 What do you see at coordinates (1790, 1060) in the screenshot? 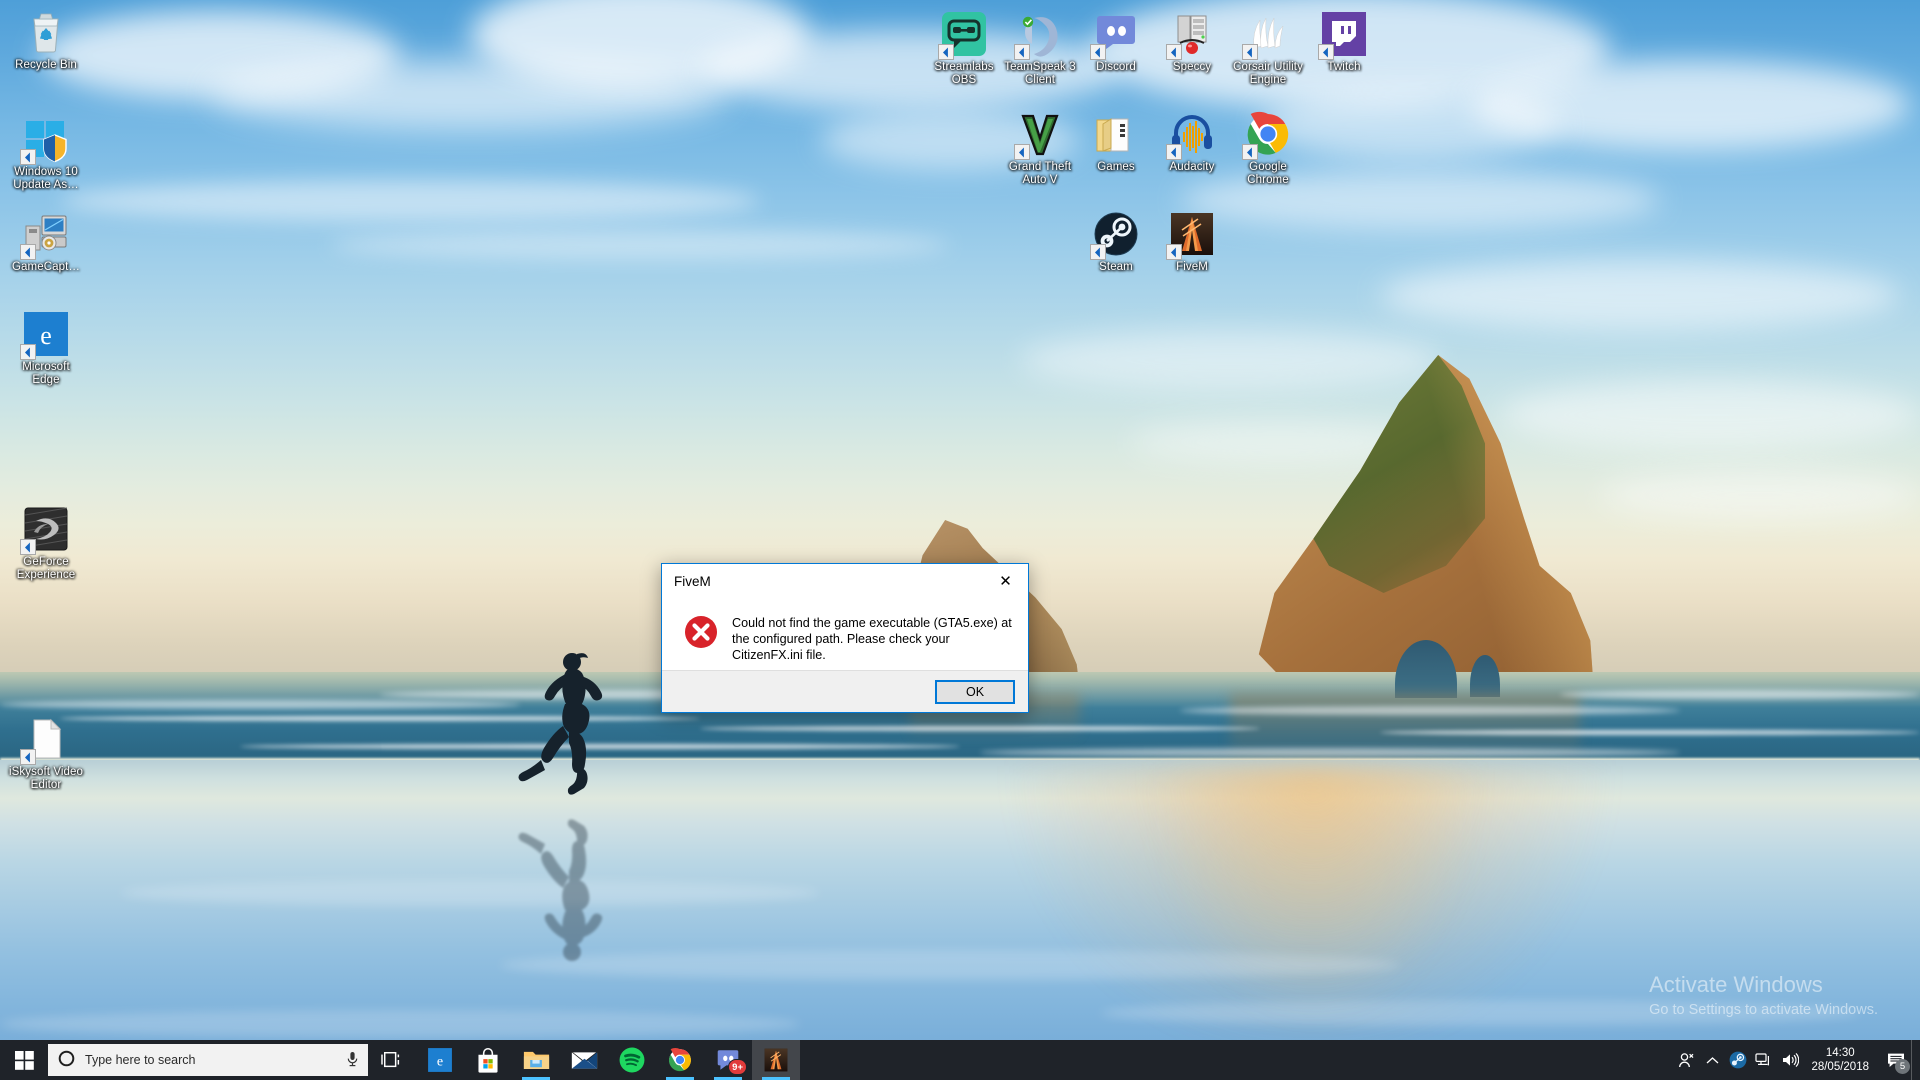
I see `volume-icon` at bounding box center [1790, 1060].